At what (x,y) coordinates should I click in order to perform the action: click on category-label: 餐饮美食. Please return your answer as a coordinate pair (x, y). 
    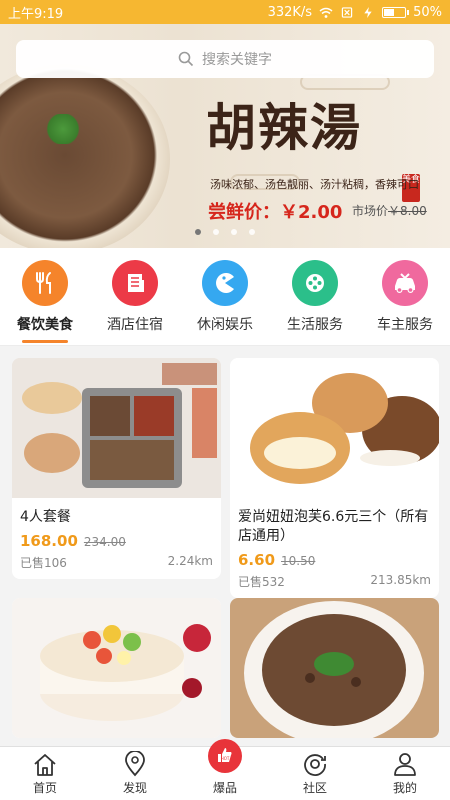
    Looking at the image, I should click on (45, 325).